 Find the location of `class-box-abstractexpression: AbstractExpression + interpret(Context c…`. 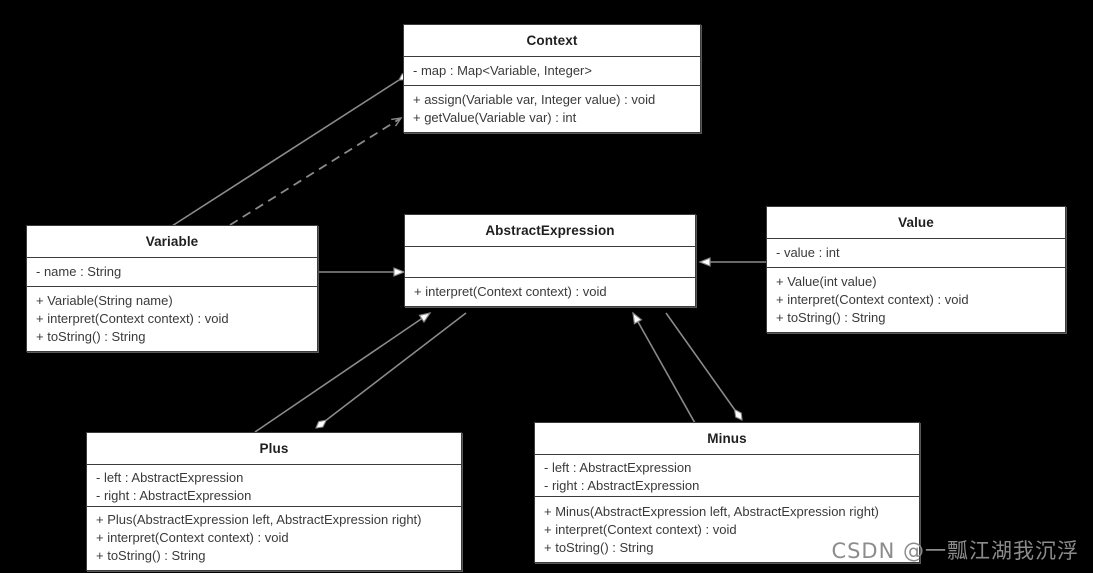

class-box-abstractexpression: AbstractExpression + interpret(Context c… is located at coordinates (550, 260).